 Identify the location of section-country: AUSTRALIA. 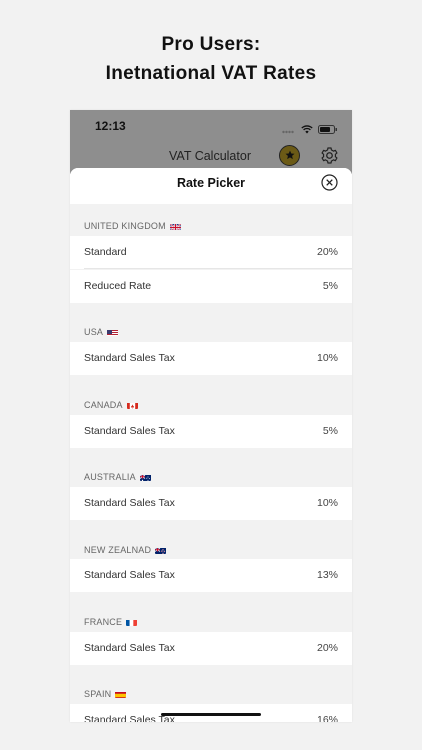
(110, 477).